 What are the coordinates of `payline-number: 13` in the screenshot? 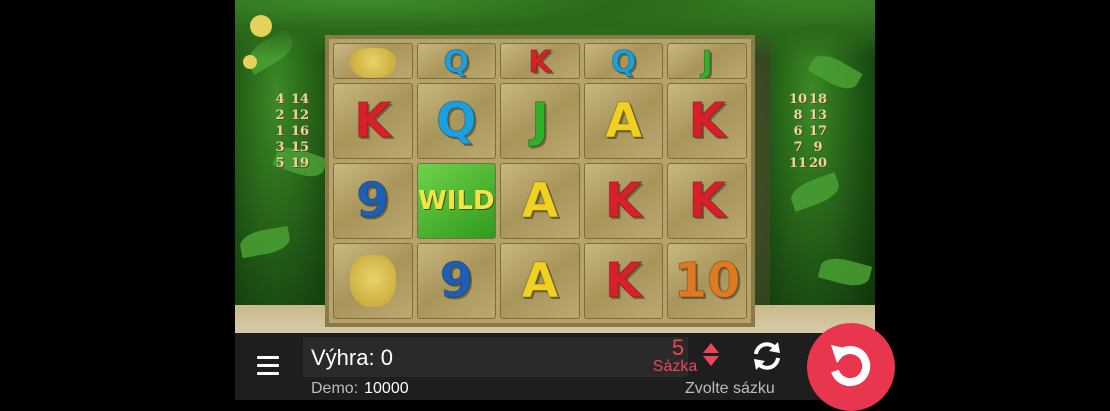 It's located at (818, 115).